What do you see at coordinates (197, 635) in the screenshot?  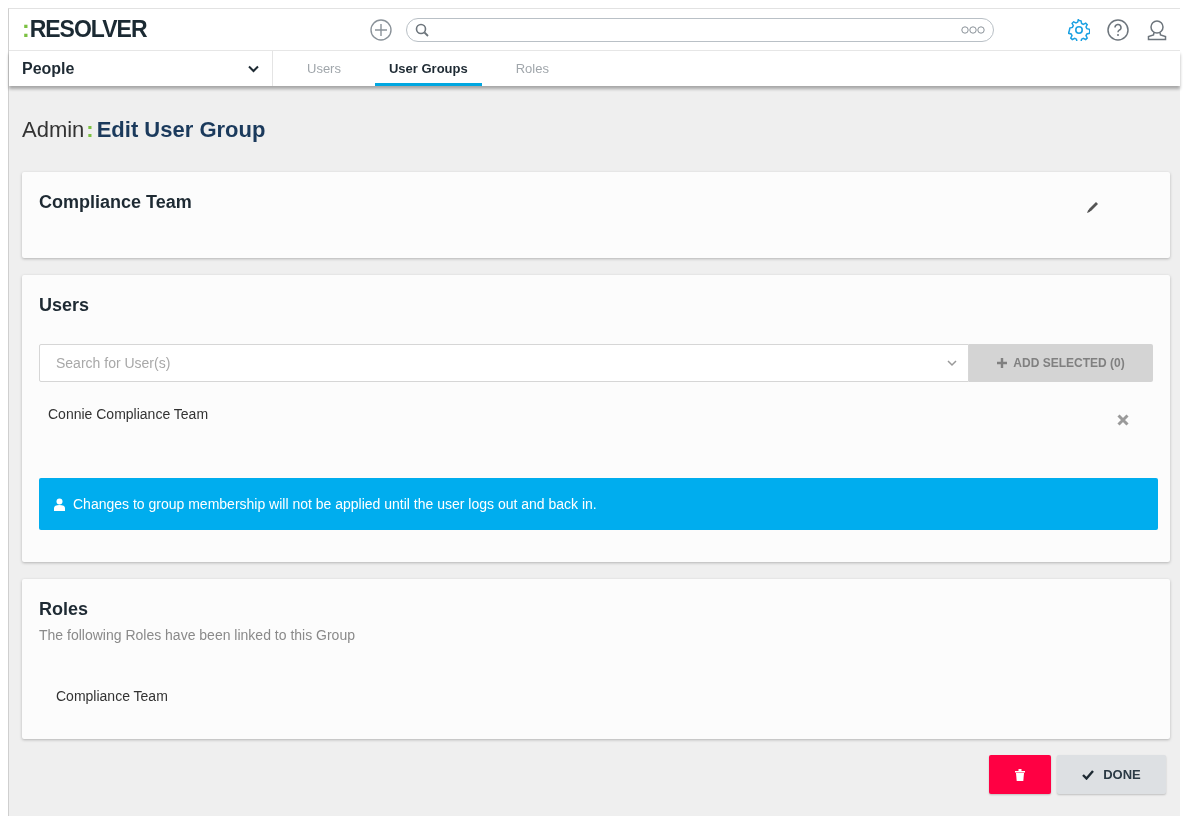 I see `section-description: The following Roles have been linked to this Group` at bounding box center [197, 635].